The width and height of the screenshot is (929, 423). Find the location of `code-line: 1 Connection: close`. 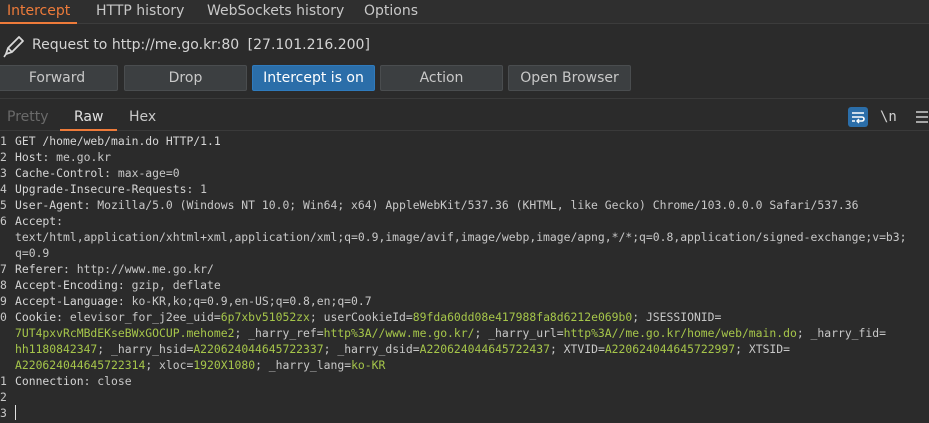

code-line: 1 Connection: close is located at coordinates (464, 382).